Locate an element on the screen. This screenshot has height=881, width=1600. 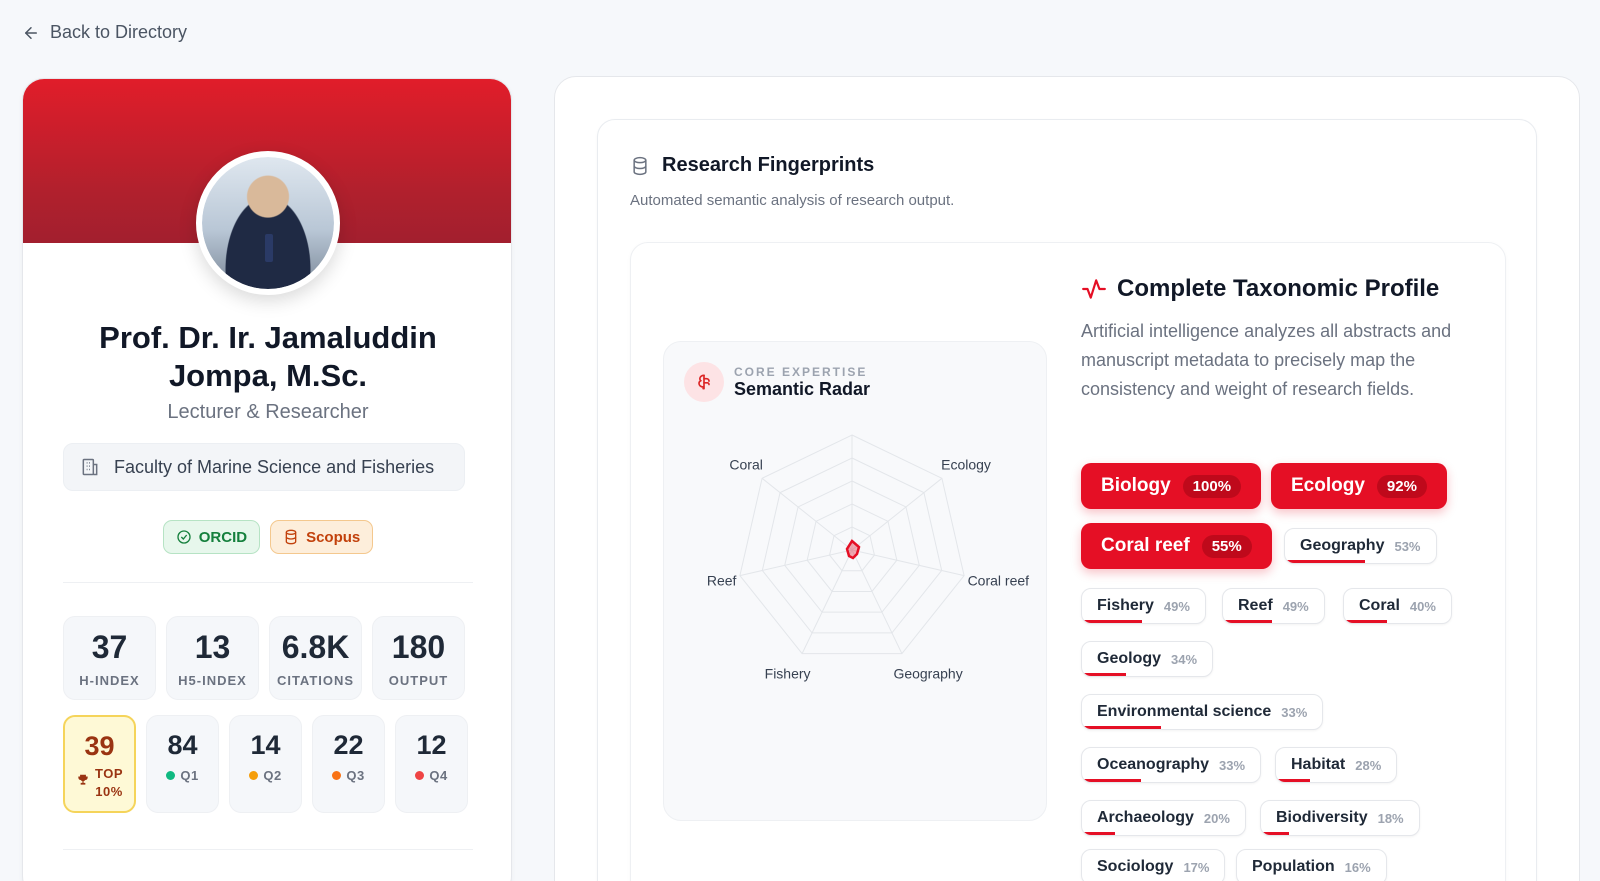
check-circle-icon is located at coordinates (184, 537).